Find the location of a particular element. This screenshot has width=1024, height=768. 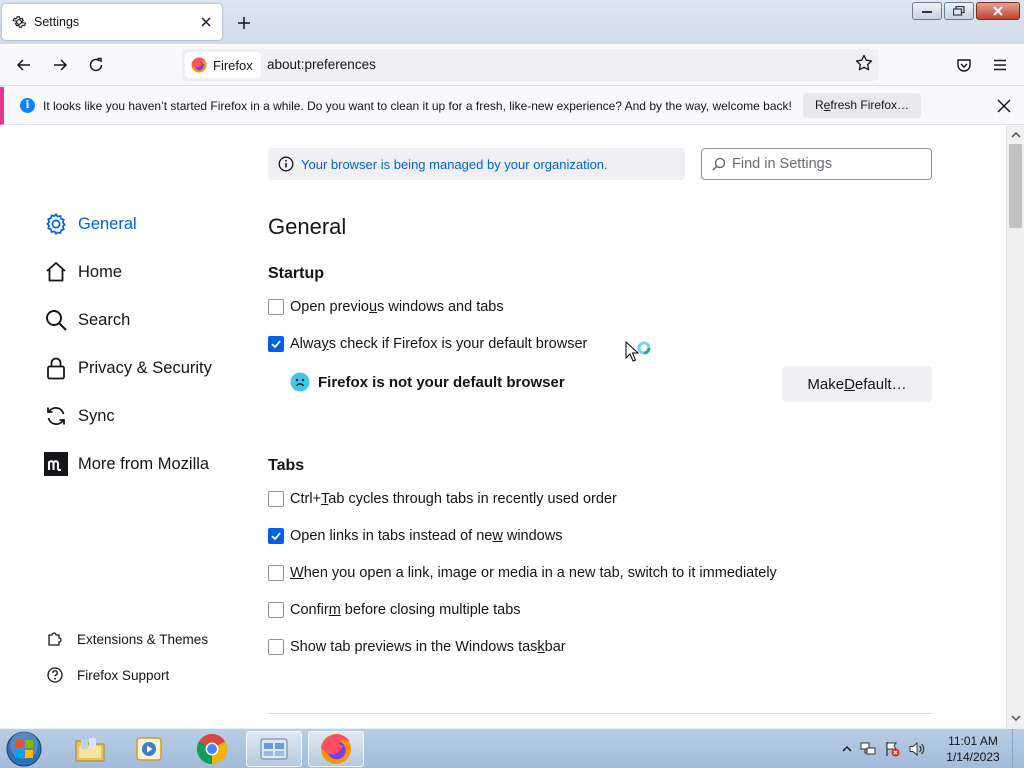

firefox-icon is located at coordinates (336, 749).